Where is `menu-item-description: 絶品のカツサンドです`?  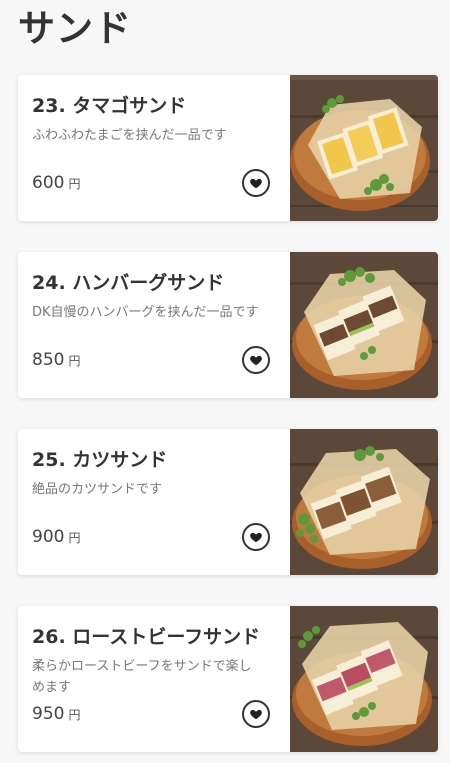
menu-item-description: 絶品のカツサンドです is located at coordinates (97, 489).